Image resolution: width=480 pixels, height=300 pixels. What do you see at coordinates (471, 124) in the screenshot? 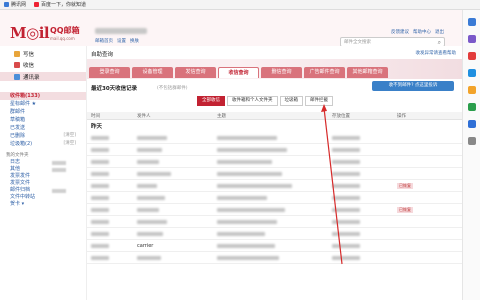
I see `outlook-icon` at bounding box center [471, 124].